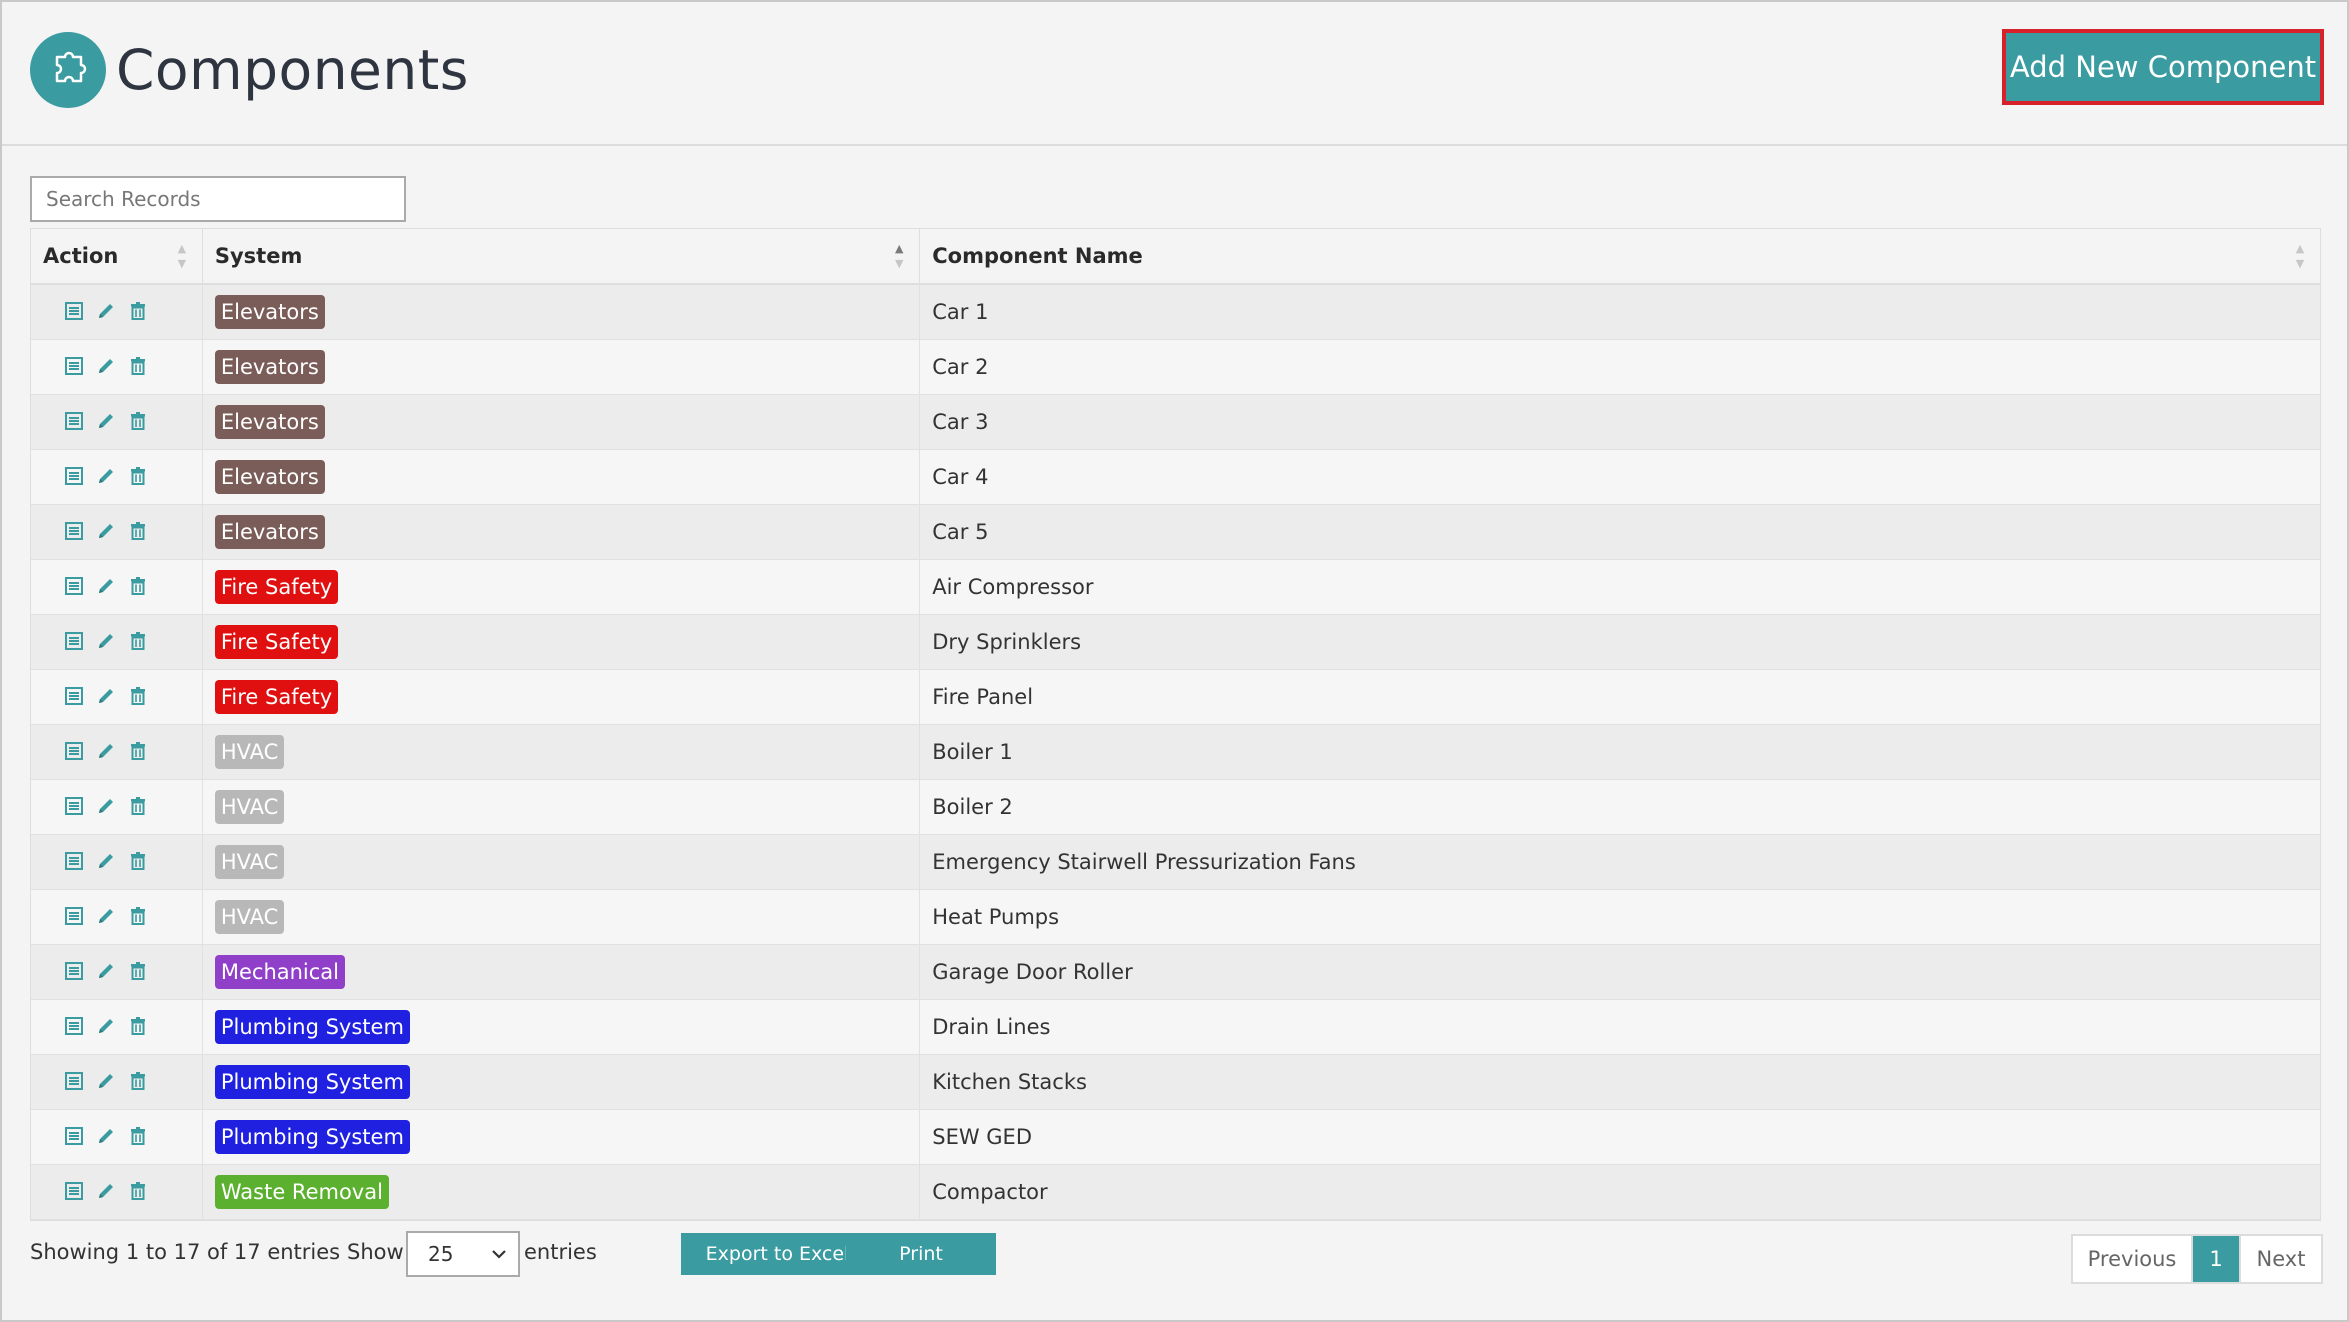 The width and height of the screenshot is (2349, 1322). What do you see at coordinates (1175, 642) in the screenshot?
I see `table-row: Fire Safety Dry Sprinklers` at bounding box center [1175, 642].